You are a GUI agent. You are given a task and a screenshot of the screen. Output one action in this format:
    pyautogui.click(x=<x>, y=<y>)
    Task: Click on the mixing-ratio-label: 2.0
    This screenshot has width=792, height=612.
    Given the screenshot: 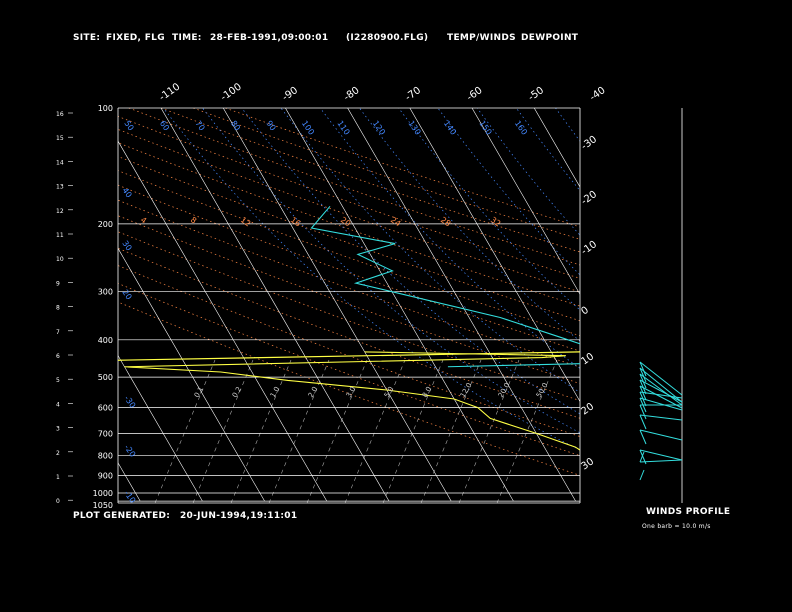 What is the action you would take?
    pyautogui.click(x=313, y=392)
    